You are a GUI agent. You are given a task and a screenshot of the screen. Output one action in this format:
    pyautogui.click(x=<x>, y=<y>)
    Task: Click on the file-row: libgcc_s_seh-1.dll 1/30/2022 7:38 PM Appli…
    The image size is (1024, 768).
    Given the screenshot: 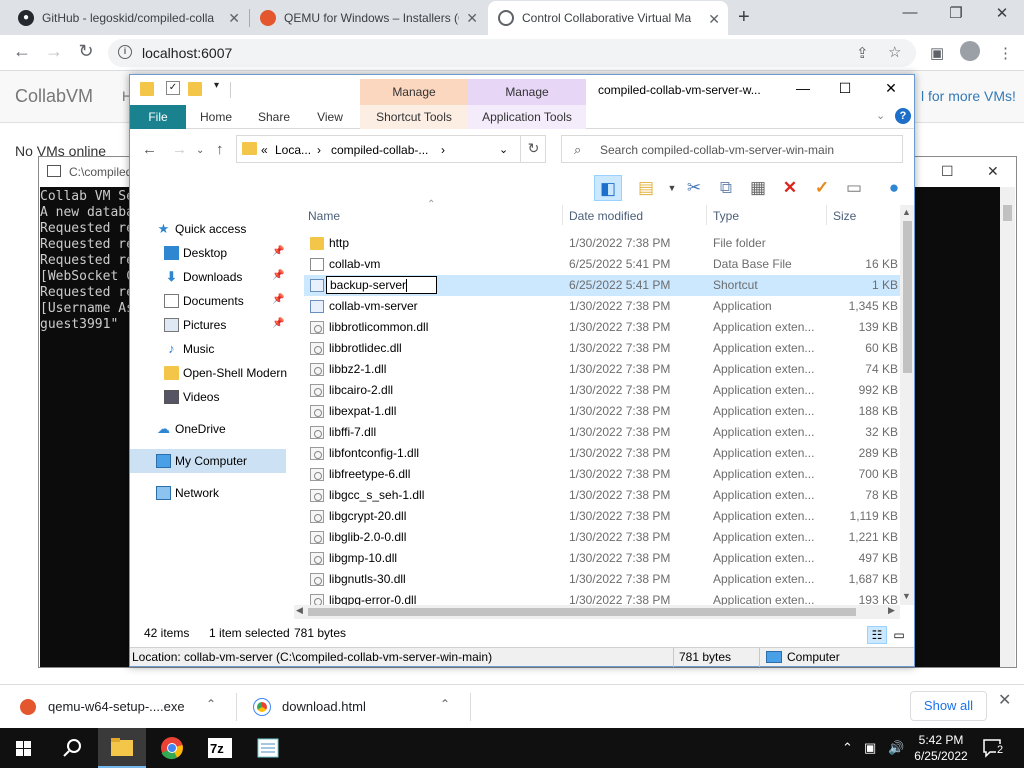 What is the action you would take?
    pyautogui.click(x=602, y=495)
    